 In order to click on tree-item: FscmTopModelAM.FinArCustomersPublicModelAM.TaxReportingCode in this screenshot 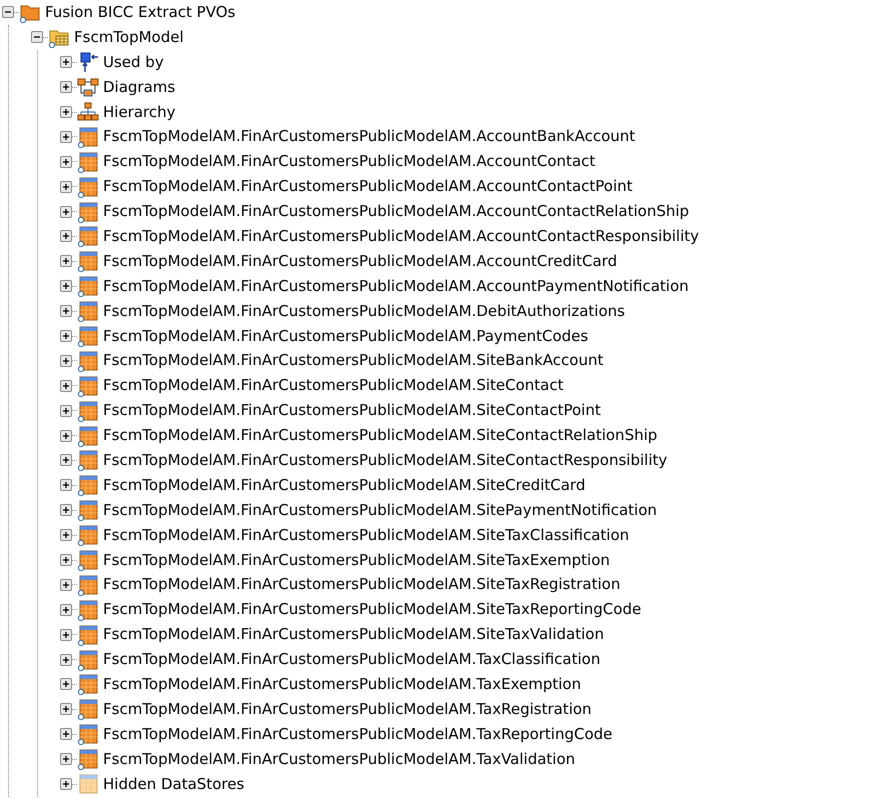, I will do `click(357, 734)`.